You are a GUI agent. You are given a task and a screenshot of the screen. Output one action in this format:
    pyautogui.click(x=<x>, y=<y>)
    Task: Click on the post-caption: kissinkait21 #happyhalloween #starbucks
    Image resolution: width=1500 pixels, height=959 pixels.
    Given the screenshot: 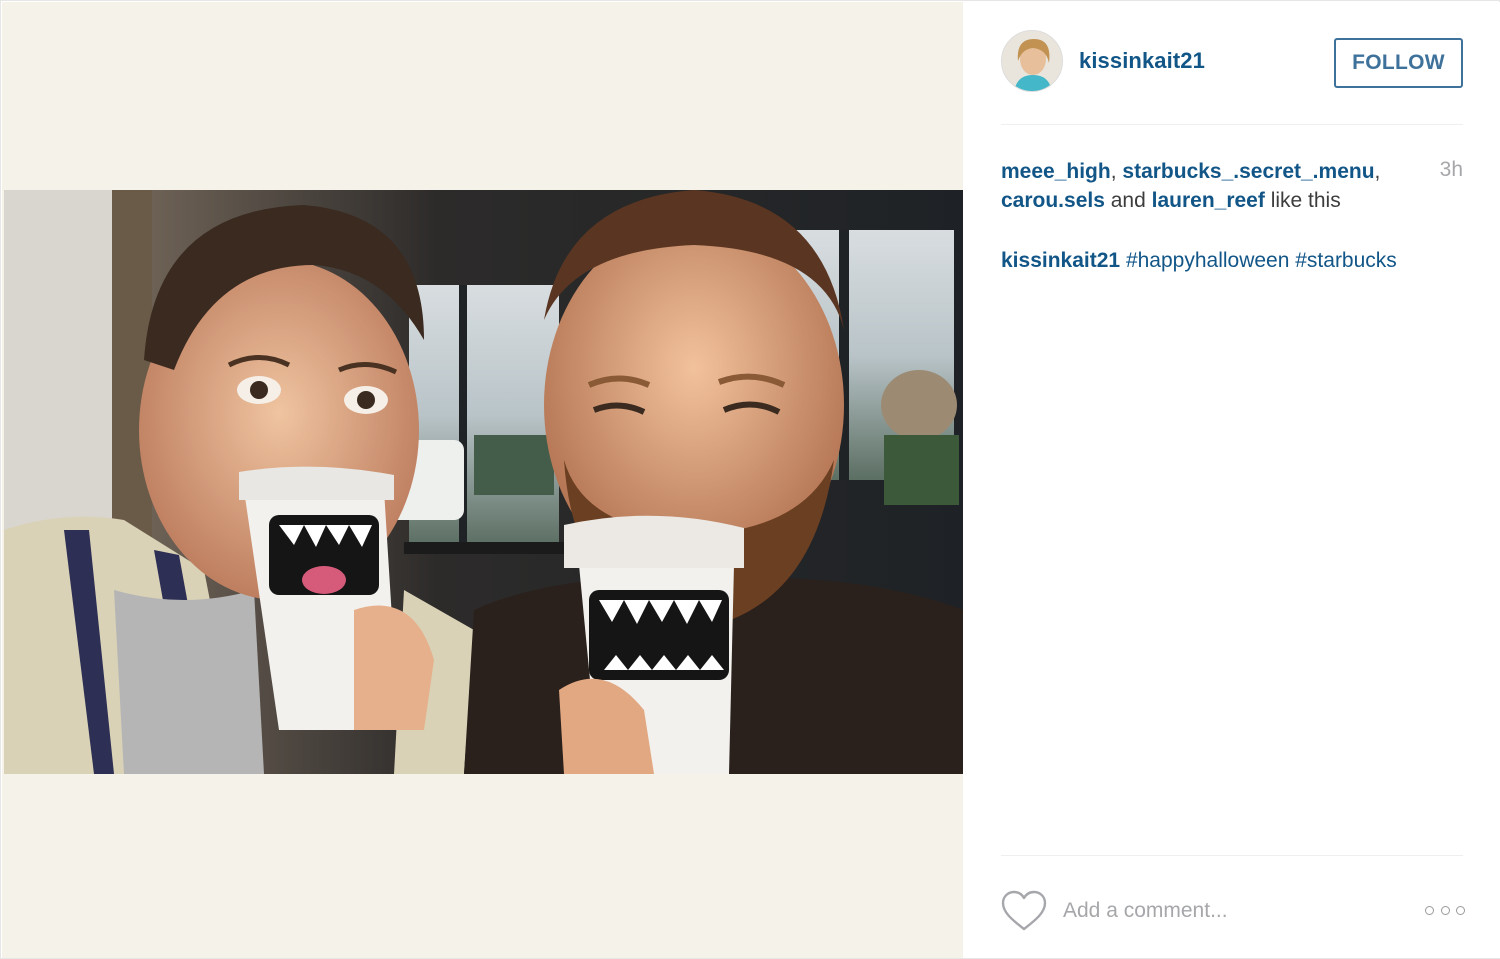 What is the action you would take?
    pyautogui.click(x=1232, y=260)
    